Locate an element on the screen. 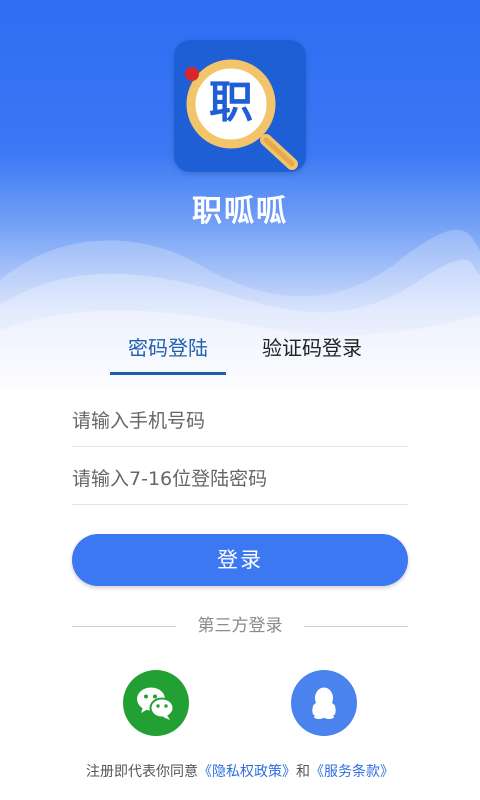 The height and width of the screenshot is (800, 480). app-title: 职呱呱 is located at coordinates (240, 211).